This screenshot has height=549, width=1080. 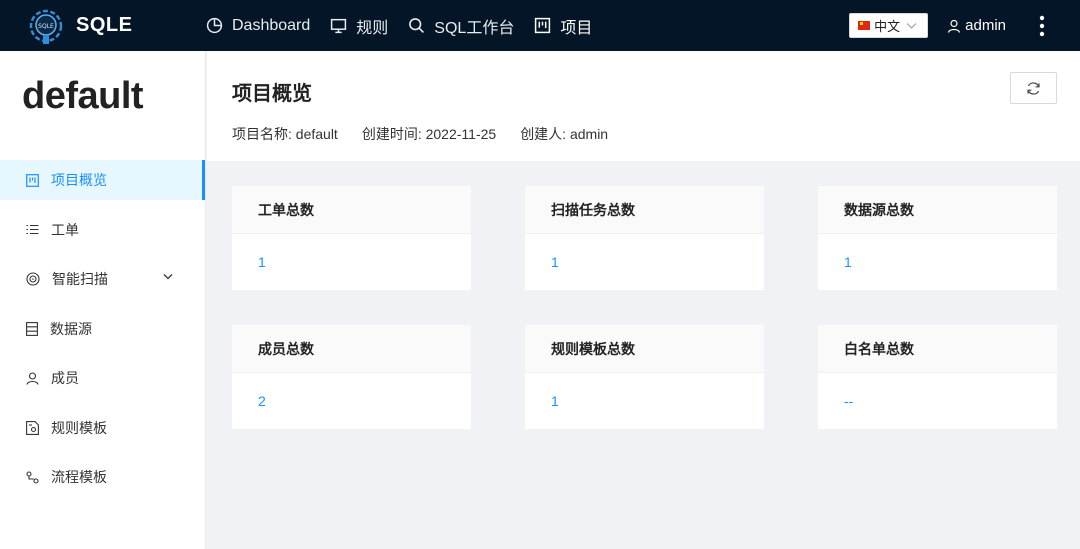 What do you see at coordinates (429, 134) in the screenshot?
I see `created-time-info: 创建时间: 2022-11-25` at bounding box center [429, 134].